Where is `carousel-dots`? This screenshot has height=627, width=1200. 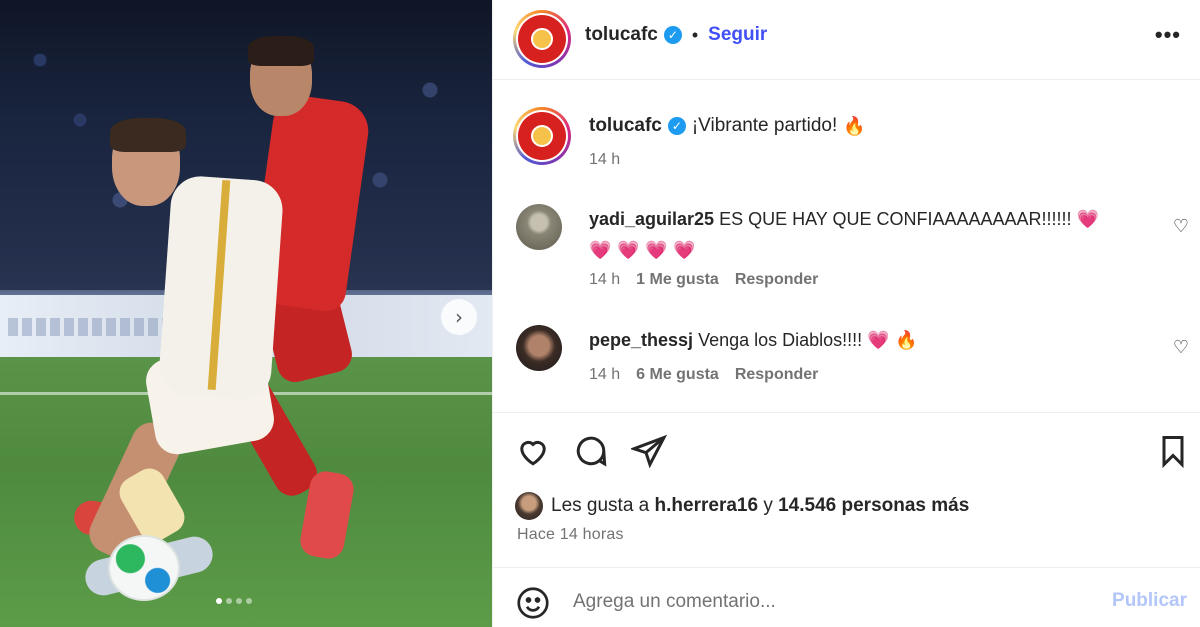 carousel-dots is located at coordinates (234, 601).